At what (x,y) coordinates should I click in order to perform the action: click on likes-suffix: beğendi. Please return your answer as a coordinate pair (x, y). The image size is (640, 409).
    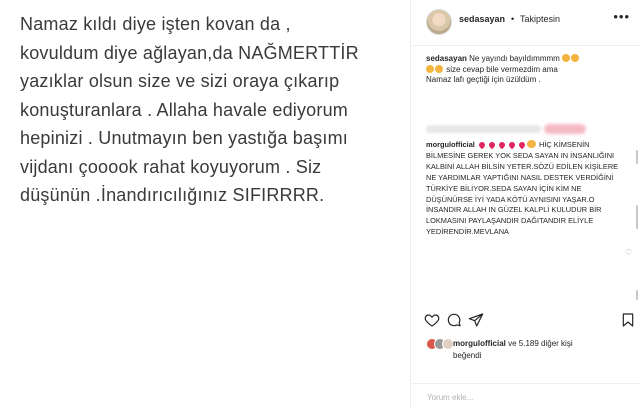
    Looking at the image, I should click on (467, 355).